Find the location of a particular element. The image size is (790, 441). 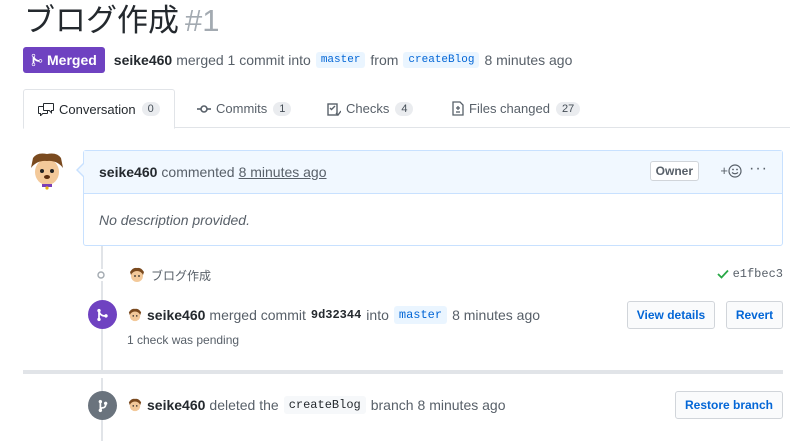

pr-merge-text: merged 1 commit into is located at coordinates (243, 60).